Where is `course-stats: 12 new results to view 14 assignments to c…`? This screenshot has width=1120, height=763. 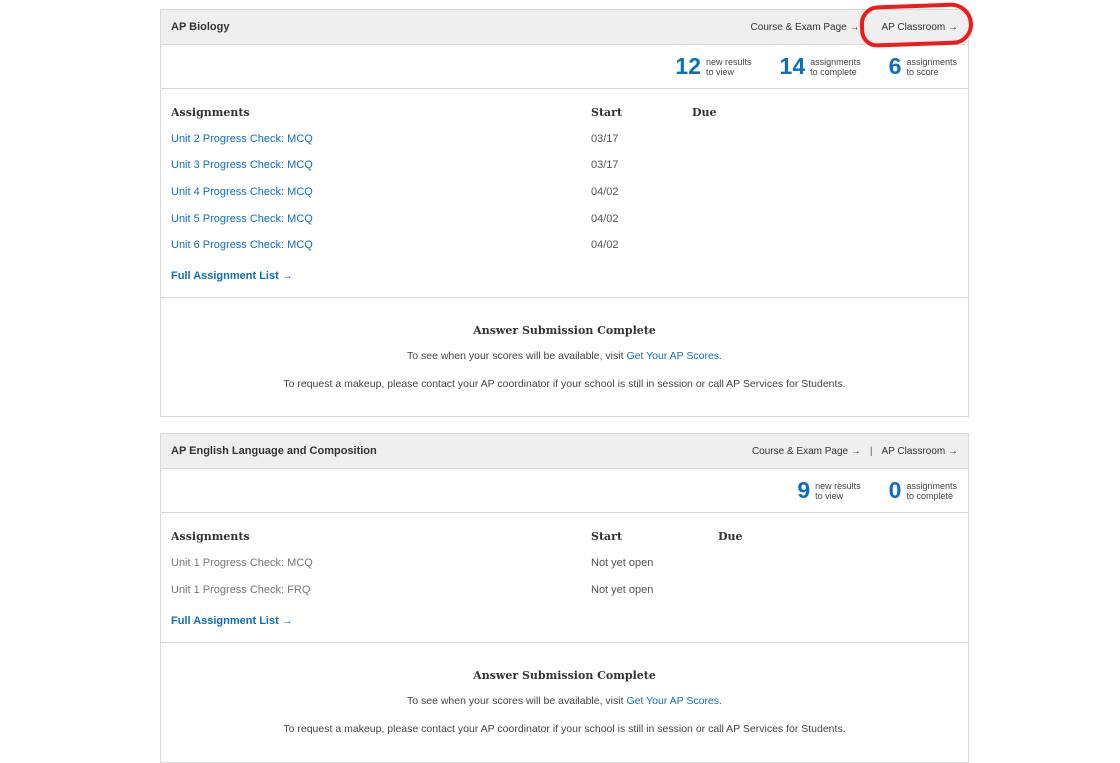
course-stats: 12 new results to view 14 assignments to c… is located at coordinates (564, 67).